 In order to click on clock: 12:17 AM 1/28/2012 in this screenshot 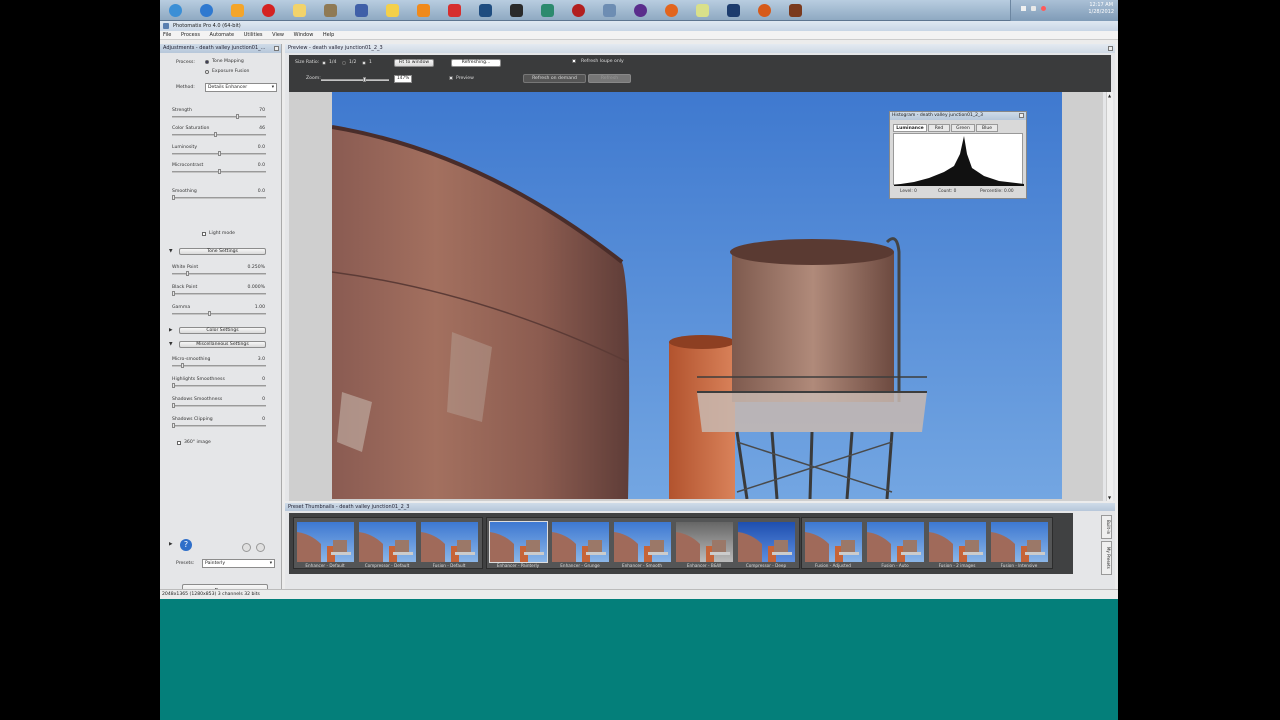, I will do `click(1101, 9)`.